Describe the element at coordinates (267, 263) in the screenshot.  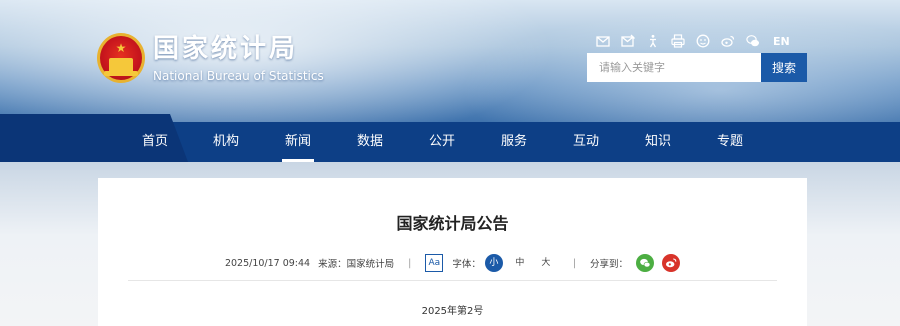
I see `publish-date: 2025/10/17 09:44` at that location.